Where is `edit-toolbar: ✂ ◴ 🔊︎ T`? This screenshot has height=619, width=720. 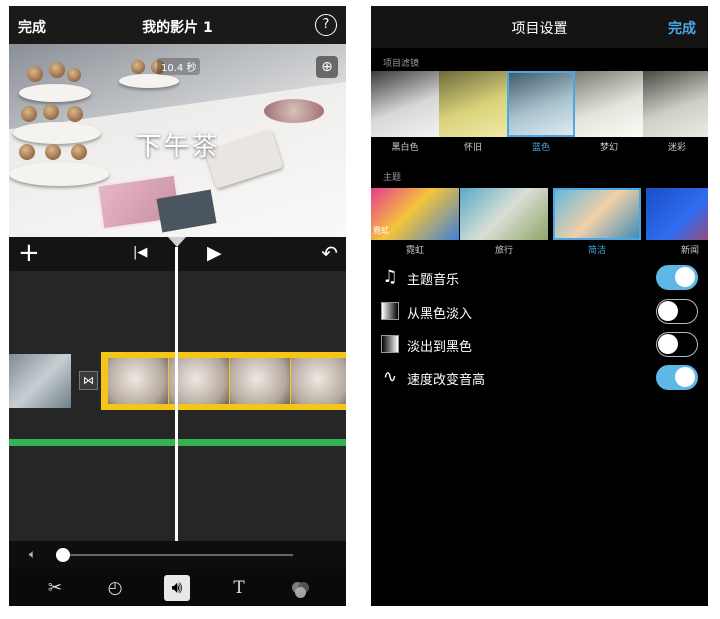 edit-toolbar: ✂ ◴ 🔊︎ T is located at coordinates (177, 587).